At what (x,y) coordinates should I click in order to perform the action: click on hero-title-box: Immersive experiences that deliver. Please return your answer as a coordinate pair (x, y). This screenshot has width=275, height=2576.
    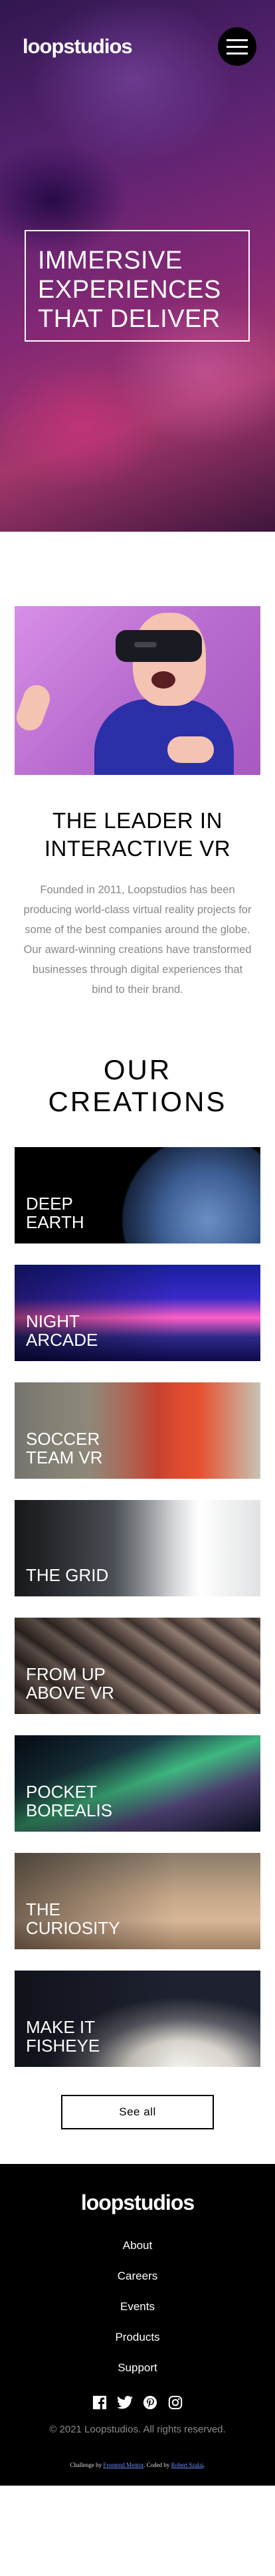
    Looking at the image, I should click on (137, 286).